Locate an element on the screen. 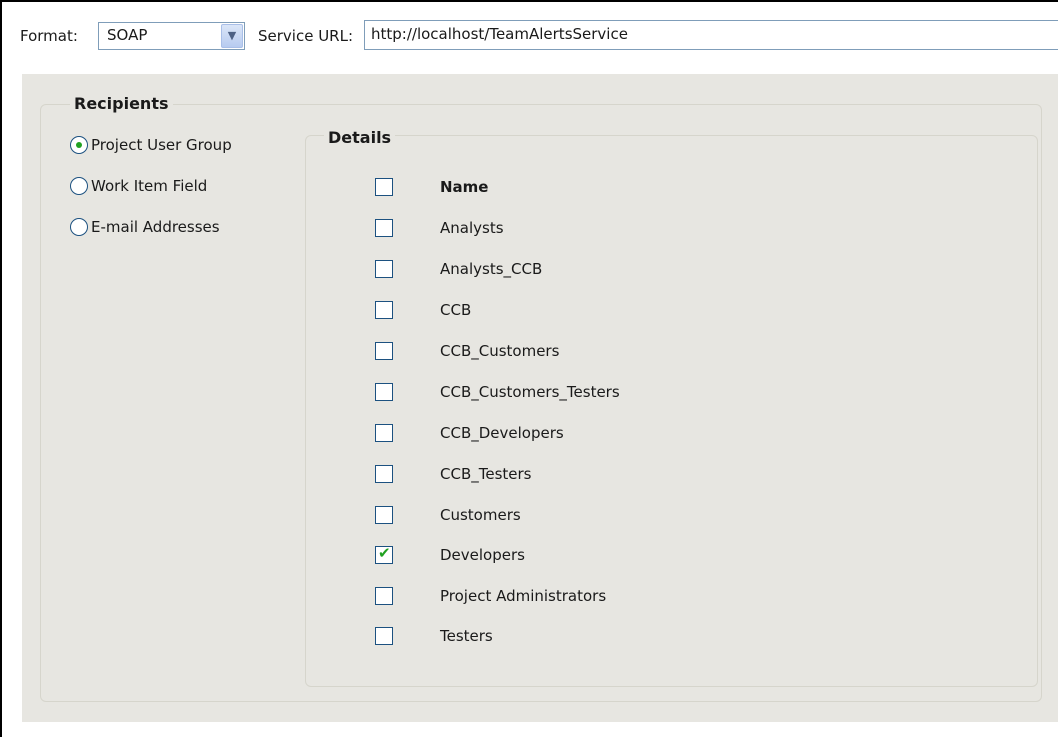  service-url-label: Service URL: is located at coordinates (306, 36).